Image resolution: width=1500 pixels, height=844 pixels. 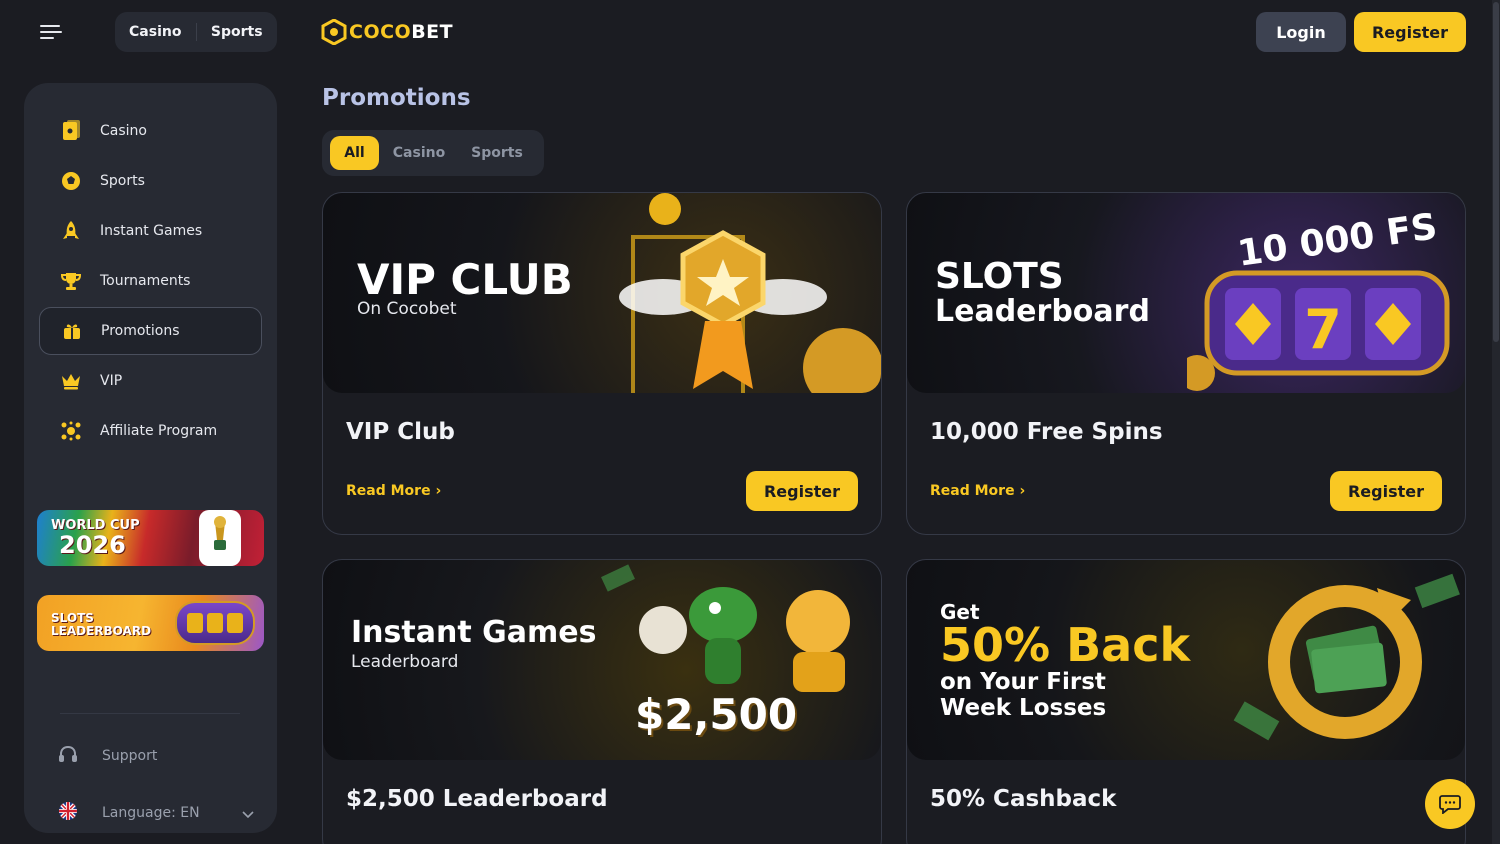 What do you see at coordinates (150, 623) in the screenshot?
I see `slots-leaderboard-banner: SLOTS LEADERBOARD` at bounding box center [150, 623].